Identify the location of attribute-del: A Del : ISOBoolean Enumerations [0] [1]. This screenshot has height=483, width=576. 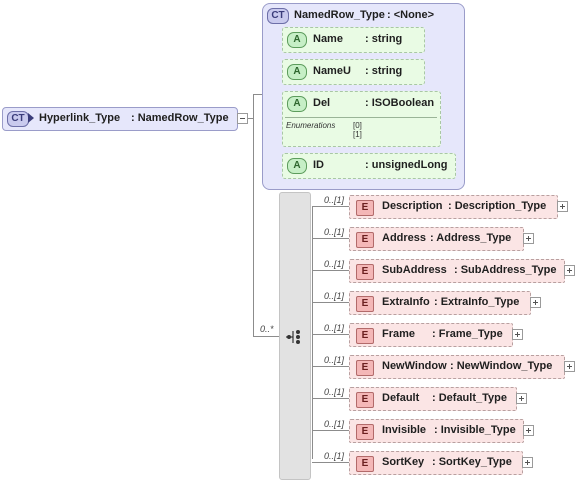
(361, 119).